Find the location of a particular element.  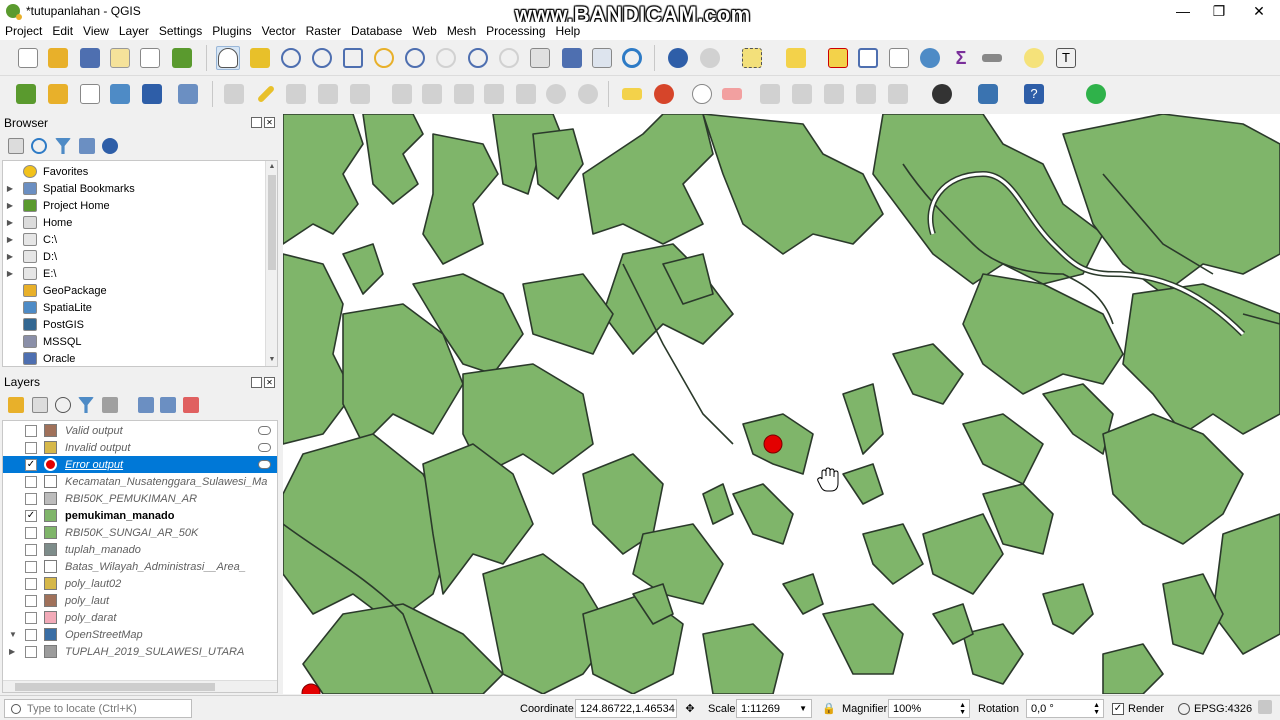

modify-attributes-icon is located at coordinates (402, 94).